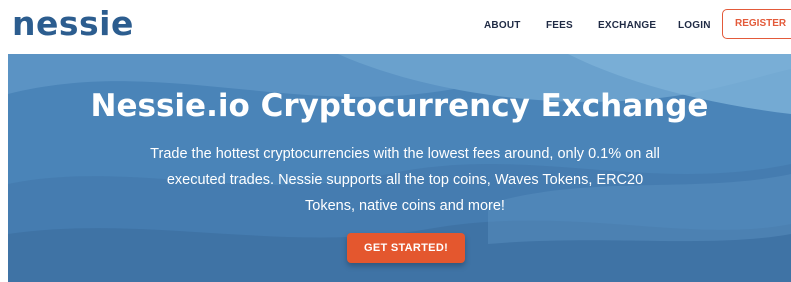  Describe the element at coordinates (694, 25) in the screenshot. I see `nav-link-login: LOGIN` at that location.